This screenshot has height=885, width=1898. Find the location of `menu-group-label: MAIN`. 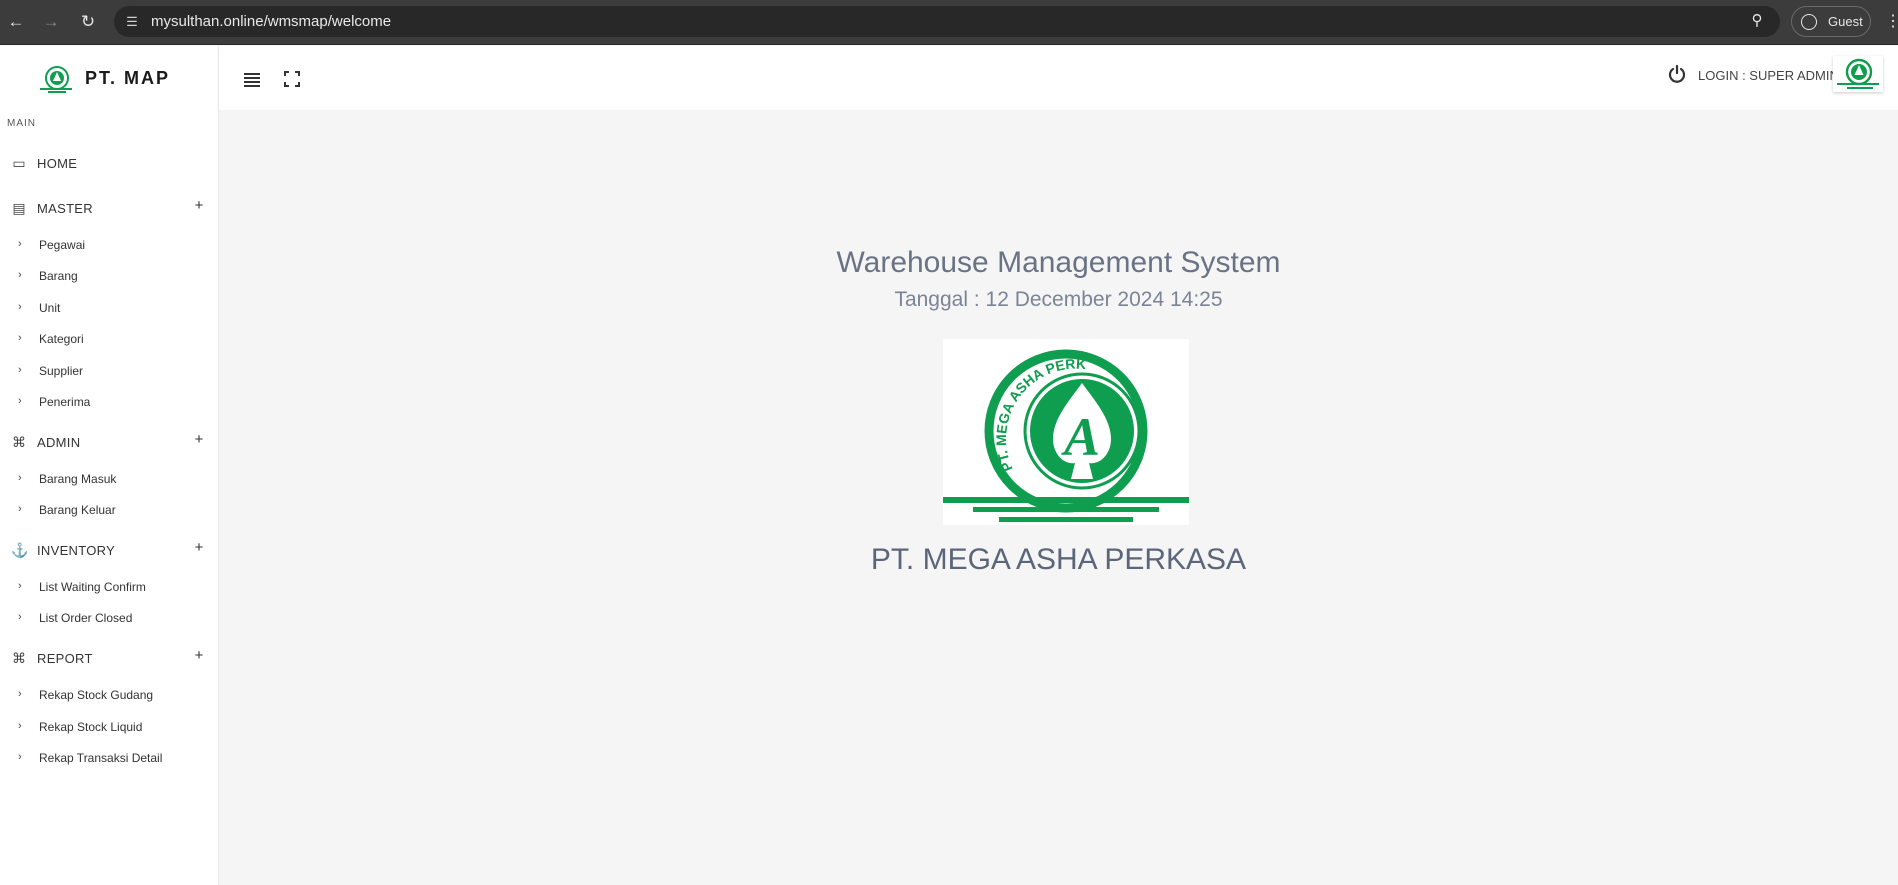

menu-group-label: MAIN is located at coordinates (21, 123).